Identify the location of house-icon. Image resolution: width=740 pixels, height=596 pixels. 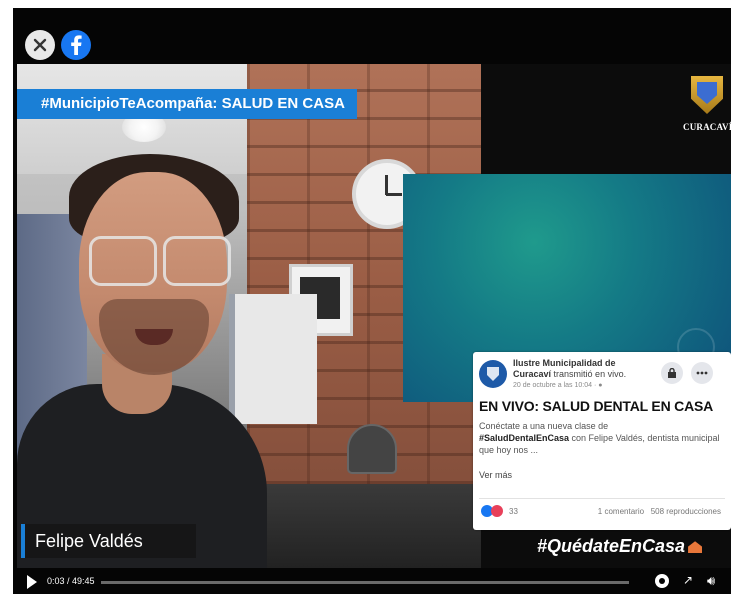
(695, 547).